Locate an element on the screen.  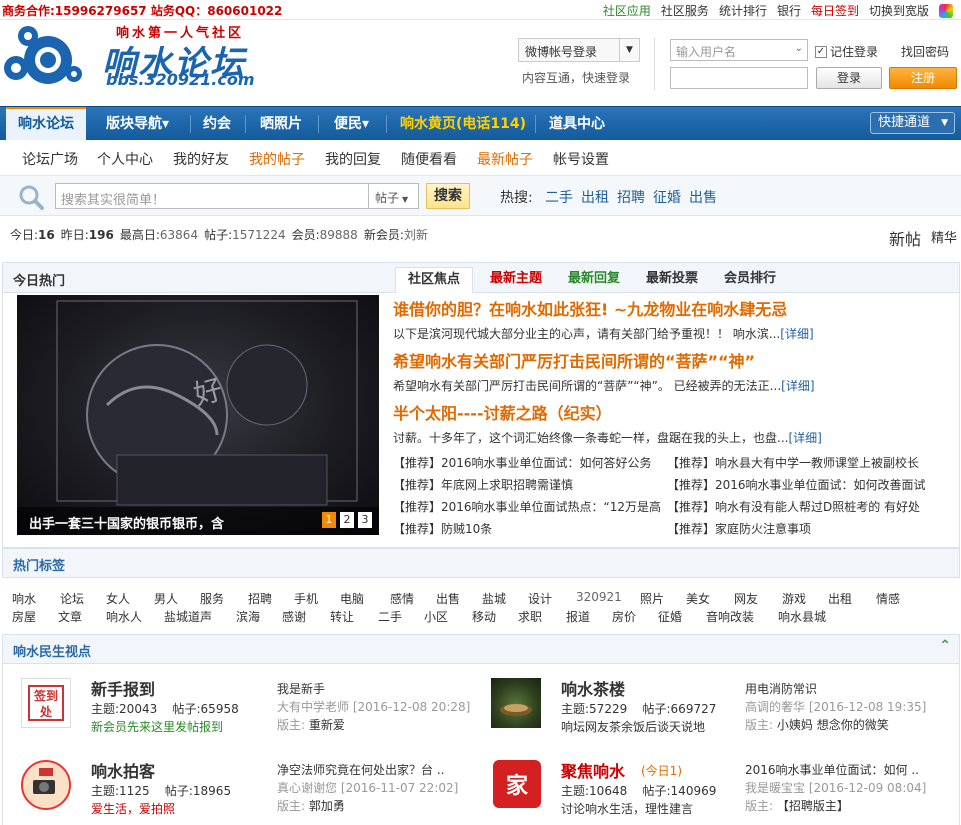
tag-link: 游戏 is located at coordinates (794, 598).